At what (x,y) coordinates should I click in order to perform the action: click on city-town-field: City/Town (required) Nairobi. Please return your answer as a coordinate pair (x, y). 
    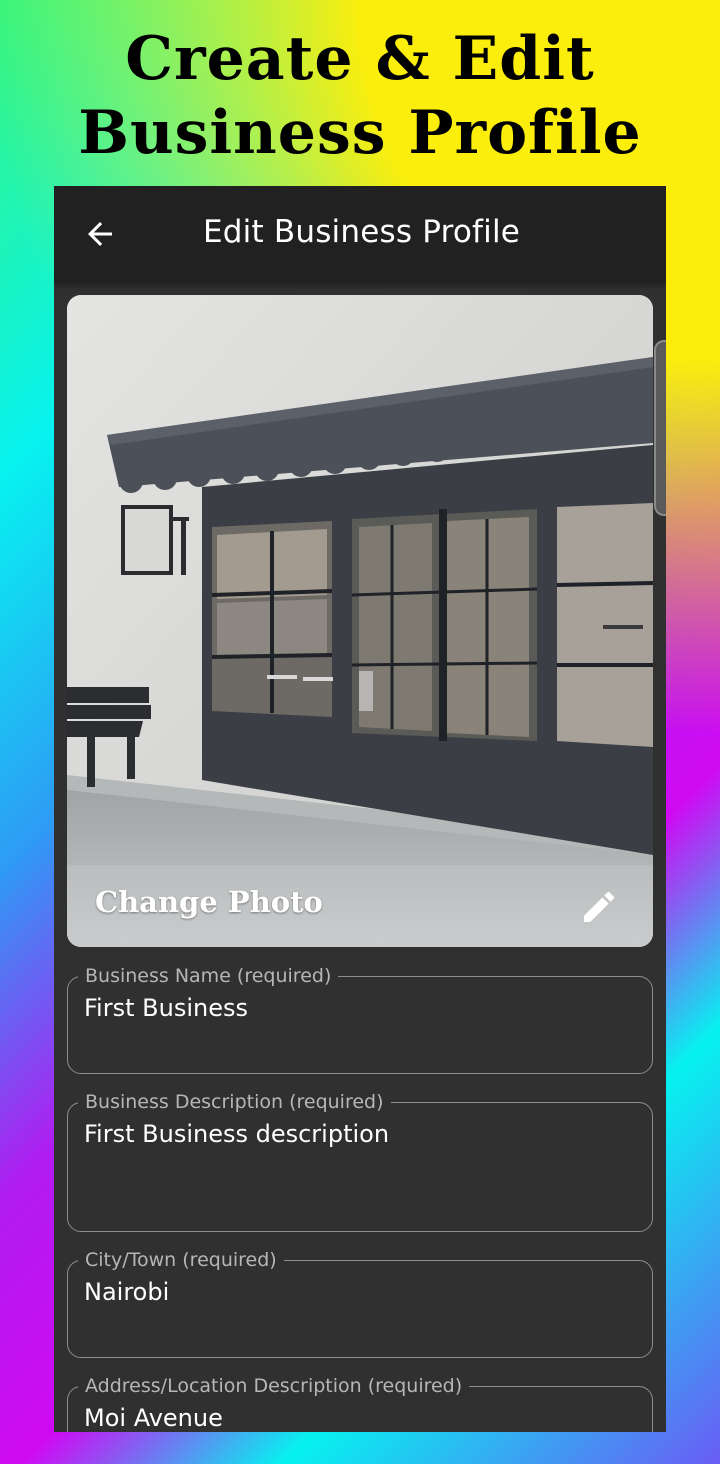
    Looking at the image, I should click on (360, 1303).